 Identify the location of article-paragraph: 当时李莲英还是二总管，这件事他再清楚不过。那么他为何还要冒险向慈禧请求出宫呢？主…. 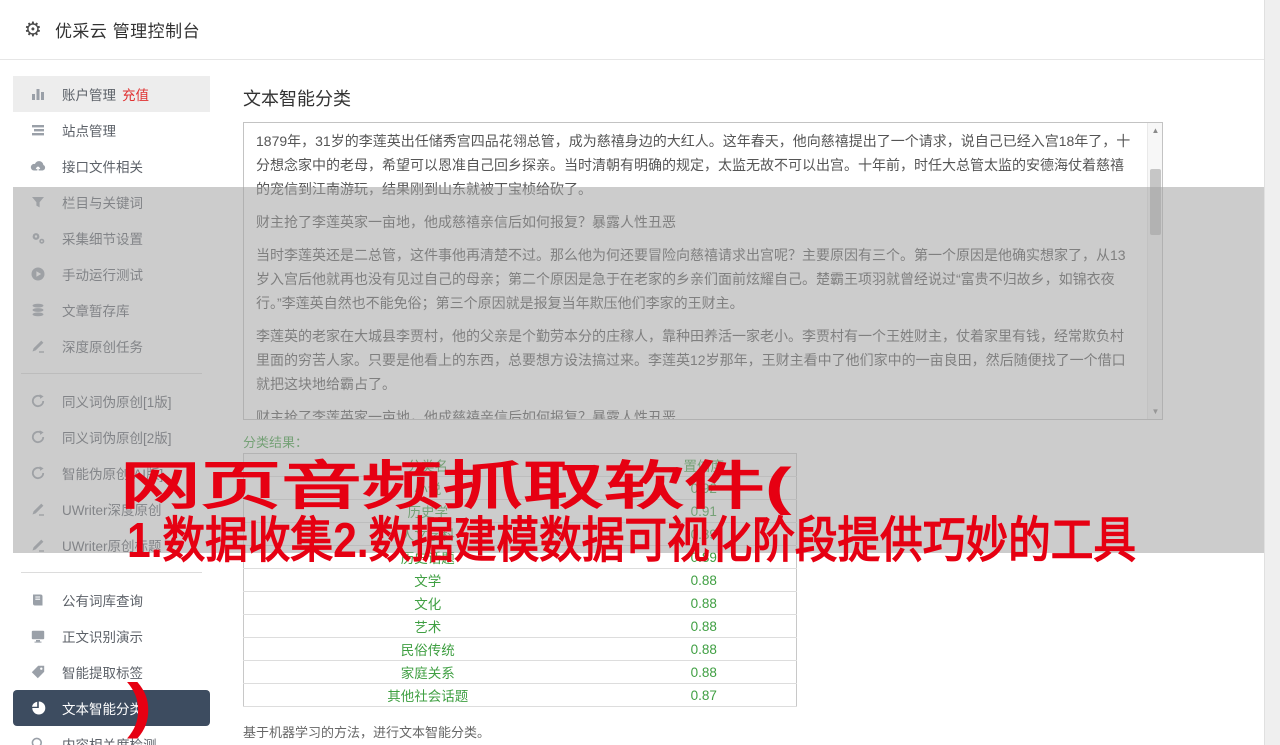
(691, 279).